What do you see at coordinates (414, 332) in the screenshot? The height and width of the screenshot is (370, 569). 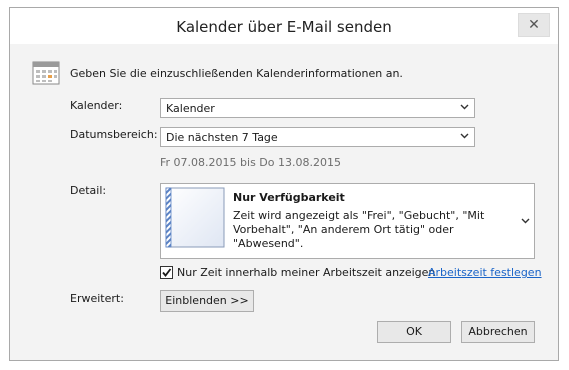 I see `ok-button: OK` at bounding box center [414, 332].